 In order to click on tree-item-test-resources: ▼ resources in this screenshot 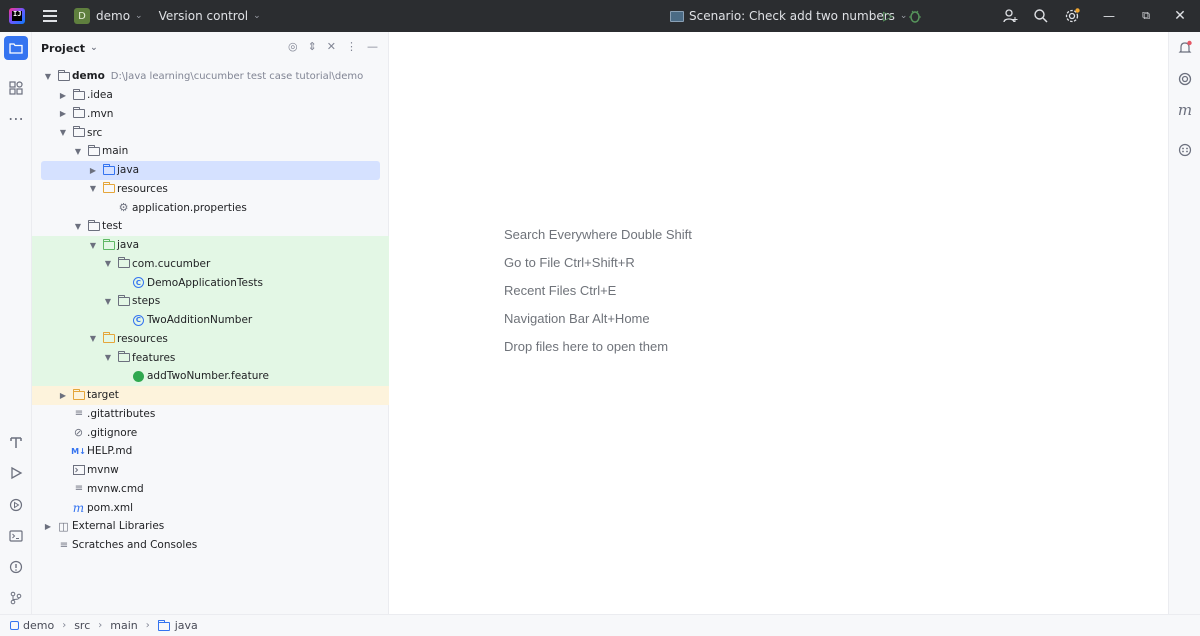, I will do `click(210, 339)`.